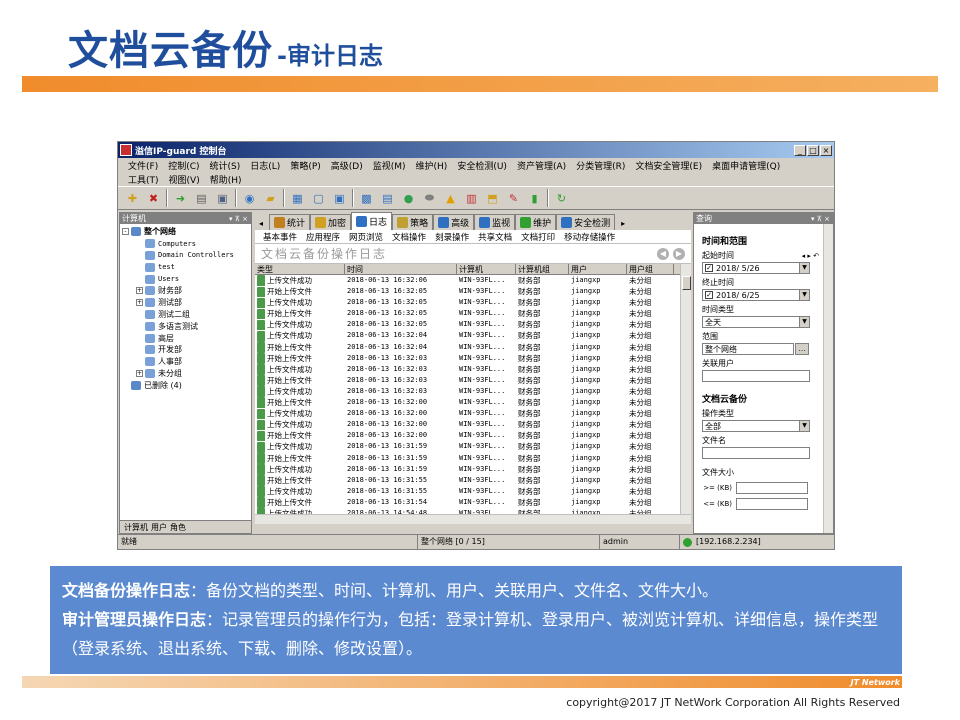 The height and width of the screenshot is (720, 960). I want to click on size-le-input, so click(772, 504).